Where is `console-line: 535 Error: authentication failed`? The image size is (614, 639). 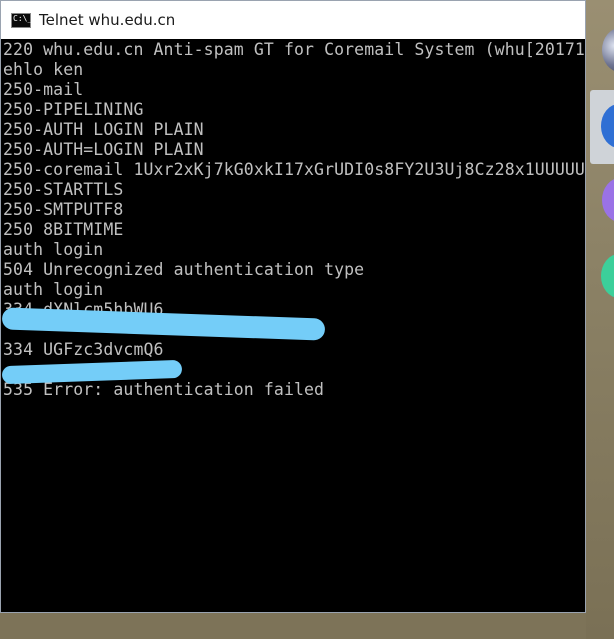
console-line: 535 Error: authentication failed is located at coordinates (164, 389).